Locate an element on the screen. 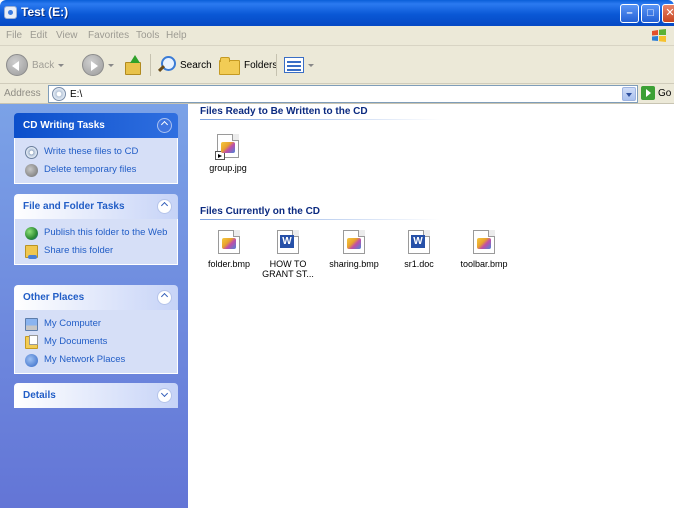 This screenshot has width=674, height=508. recycle-bin-icon is located at coordinates (31, 170).